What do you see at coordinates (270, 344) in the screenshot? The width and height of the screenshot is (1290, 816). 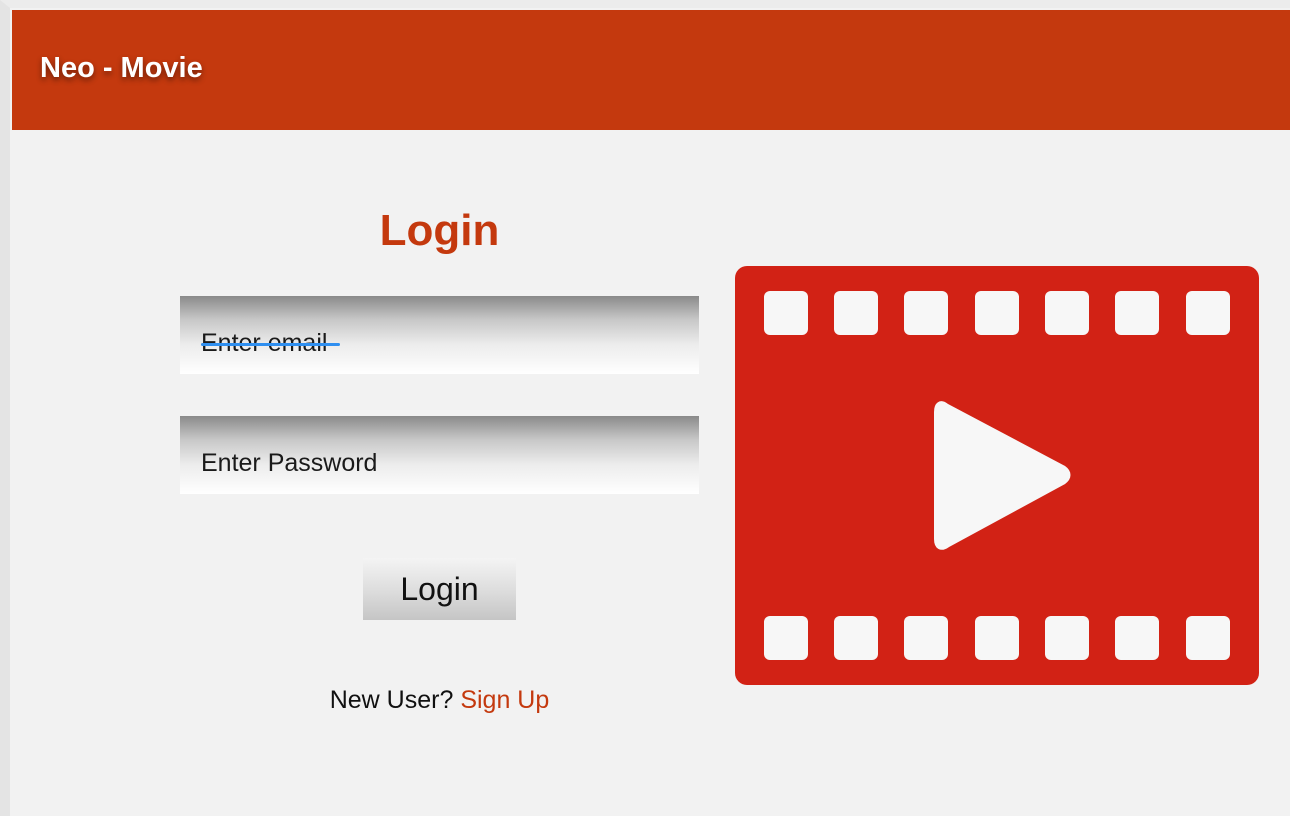 I see `email-focus-underline` at bounding box center [270, 344].